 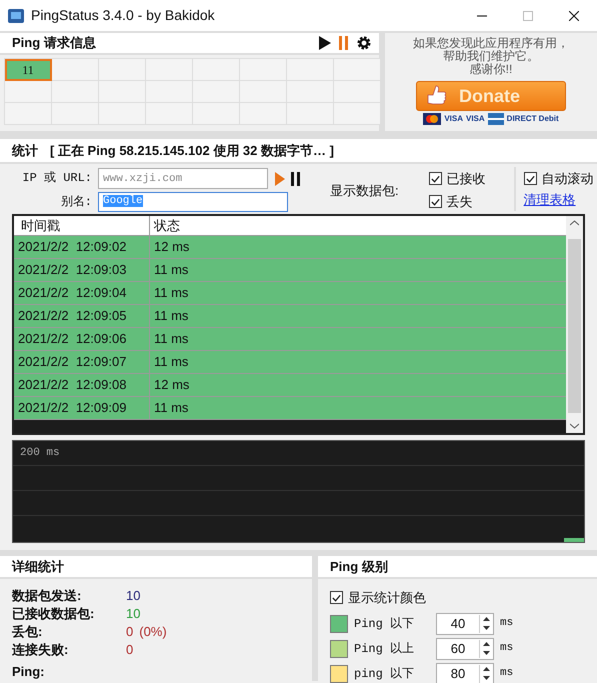 I want to click on section-title: Ping 级别, so click(x=359, y=567).